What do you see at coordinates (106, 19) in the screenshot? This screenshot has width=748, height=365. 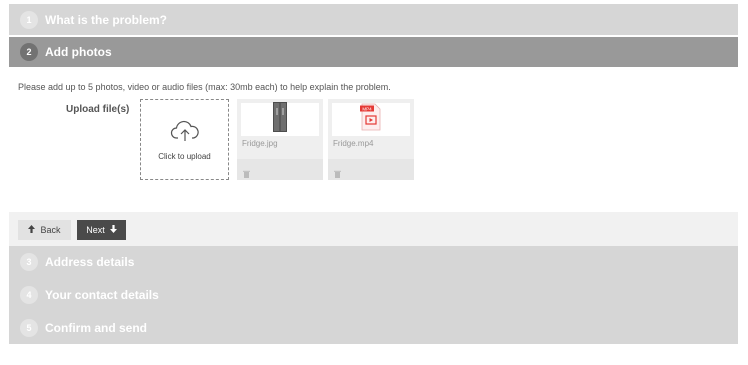 I see `step-title: What is the problem?` at bounding box center [106, 19].